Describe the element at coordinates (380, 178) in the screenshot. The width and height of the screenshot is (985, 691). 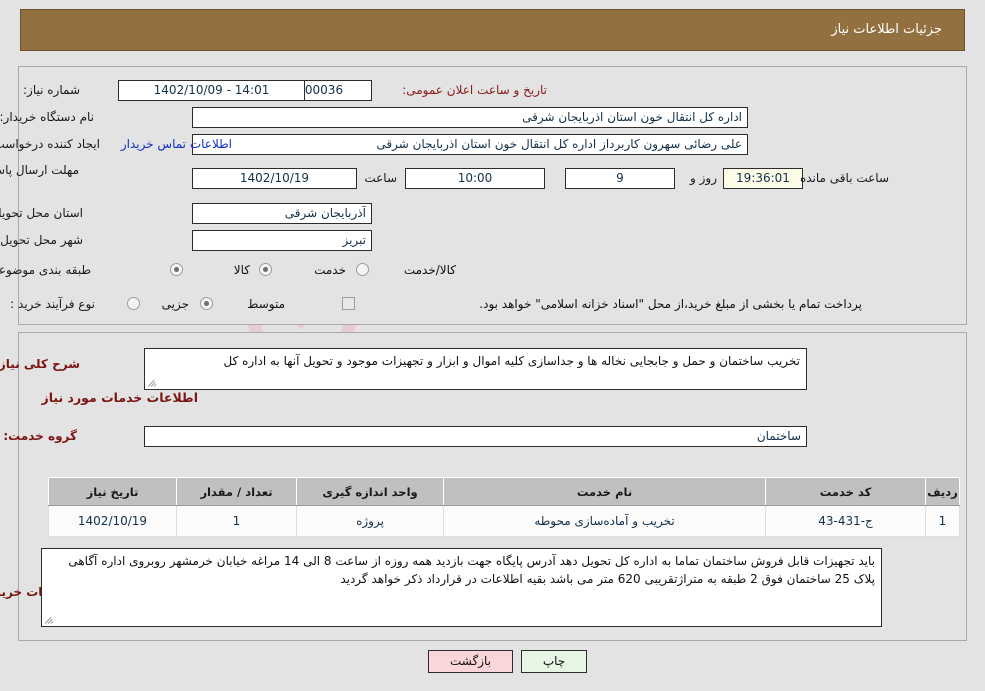
I see `deadline-time-label: ساعت` at that location.